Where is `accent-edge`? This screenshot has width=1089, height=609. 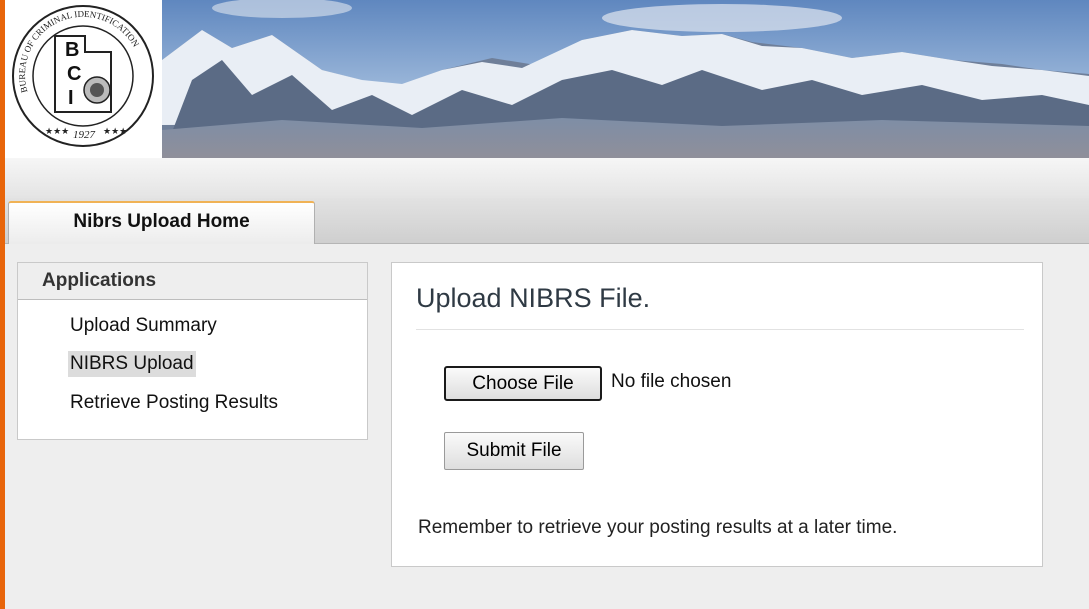
accent-edge is located at coordinates (2, 304).